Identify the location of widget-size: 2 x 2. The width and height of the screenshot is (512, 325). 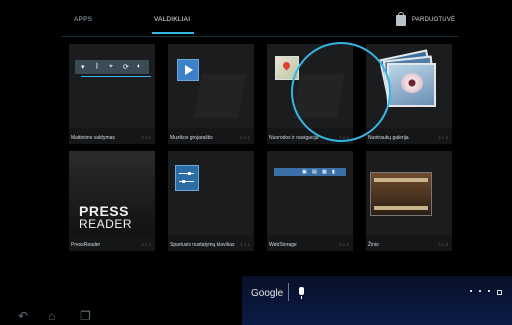
(443, 137).